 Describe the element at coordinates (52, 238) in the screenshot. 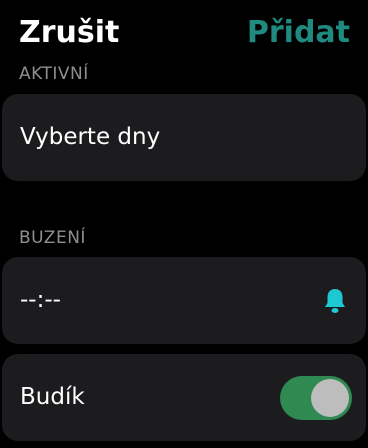

I see `wake-section-label: BUZENÍ` at that location.